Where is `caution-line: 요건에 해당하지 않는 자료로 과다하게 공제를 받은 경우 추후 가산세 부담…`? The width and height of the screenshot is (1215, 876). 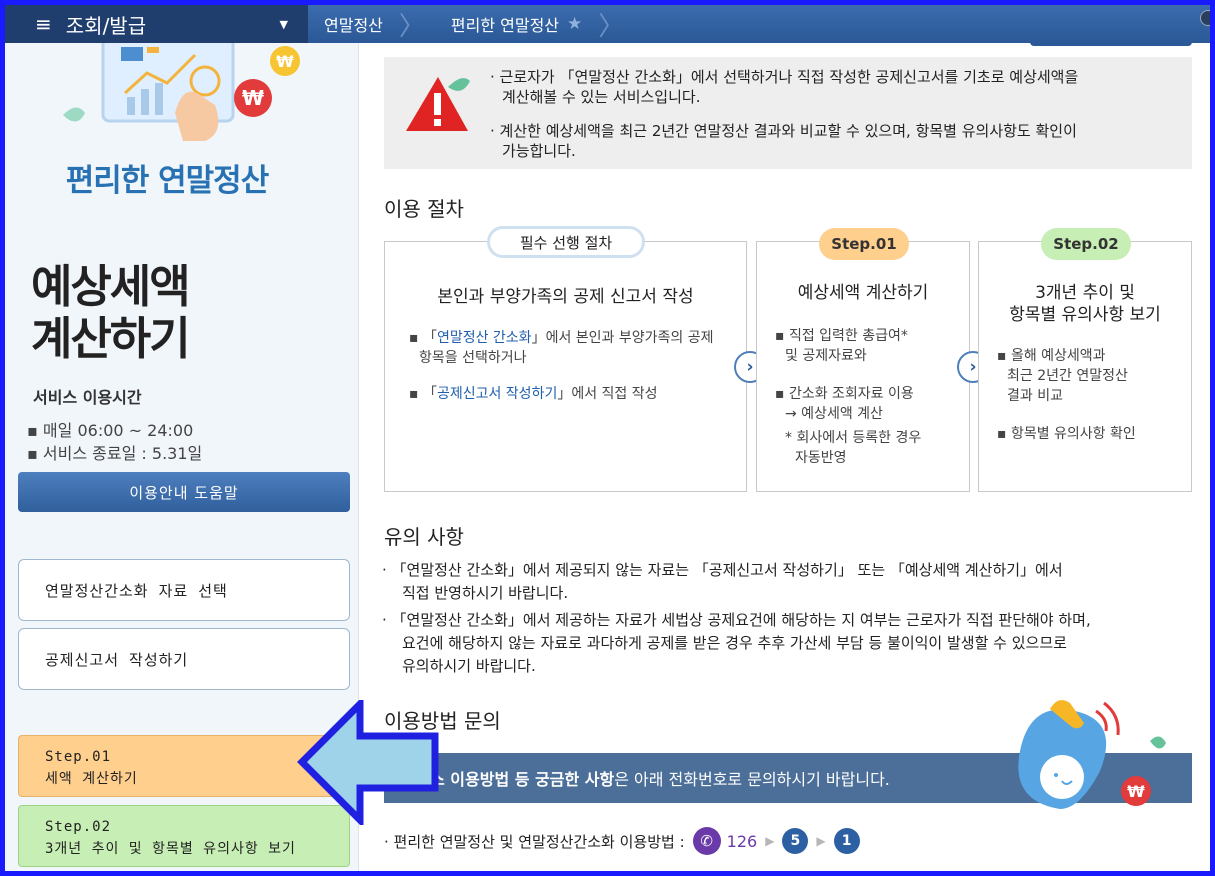 caution-line: 요건에 해당하지 않는 자료로 과다하게 공제를 받은 경우 추후 가산세 부담… is located at coordinates (734, 643).